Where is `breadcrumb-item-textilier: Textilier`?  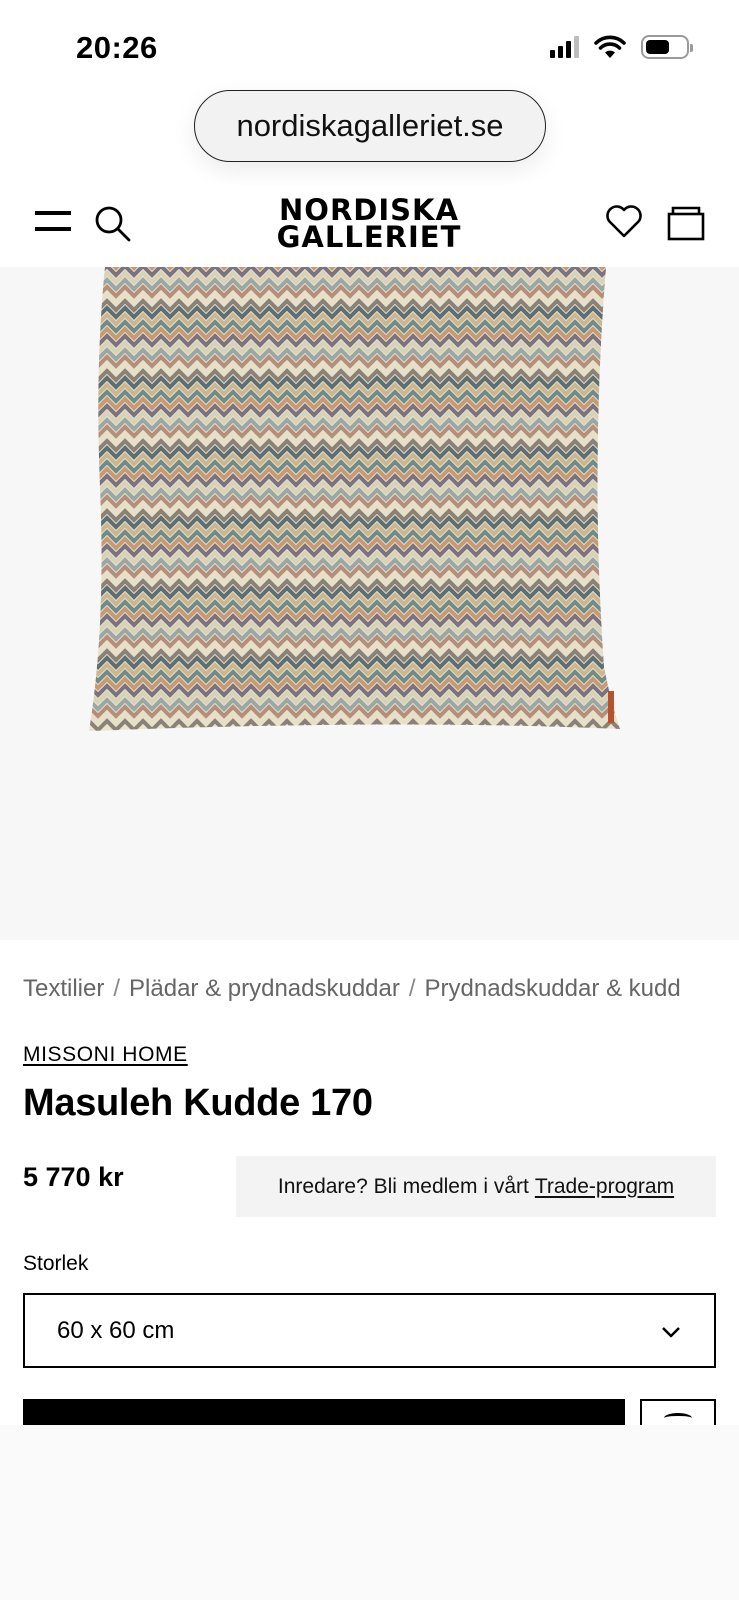 breadcrumb-item-textilier: Textilier is located at coordinates (63, 988).